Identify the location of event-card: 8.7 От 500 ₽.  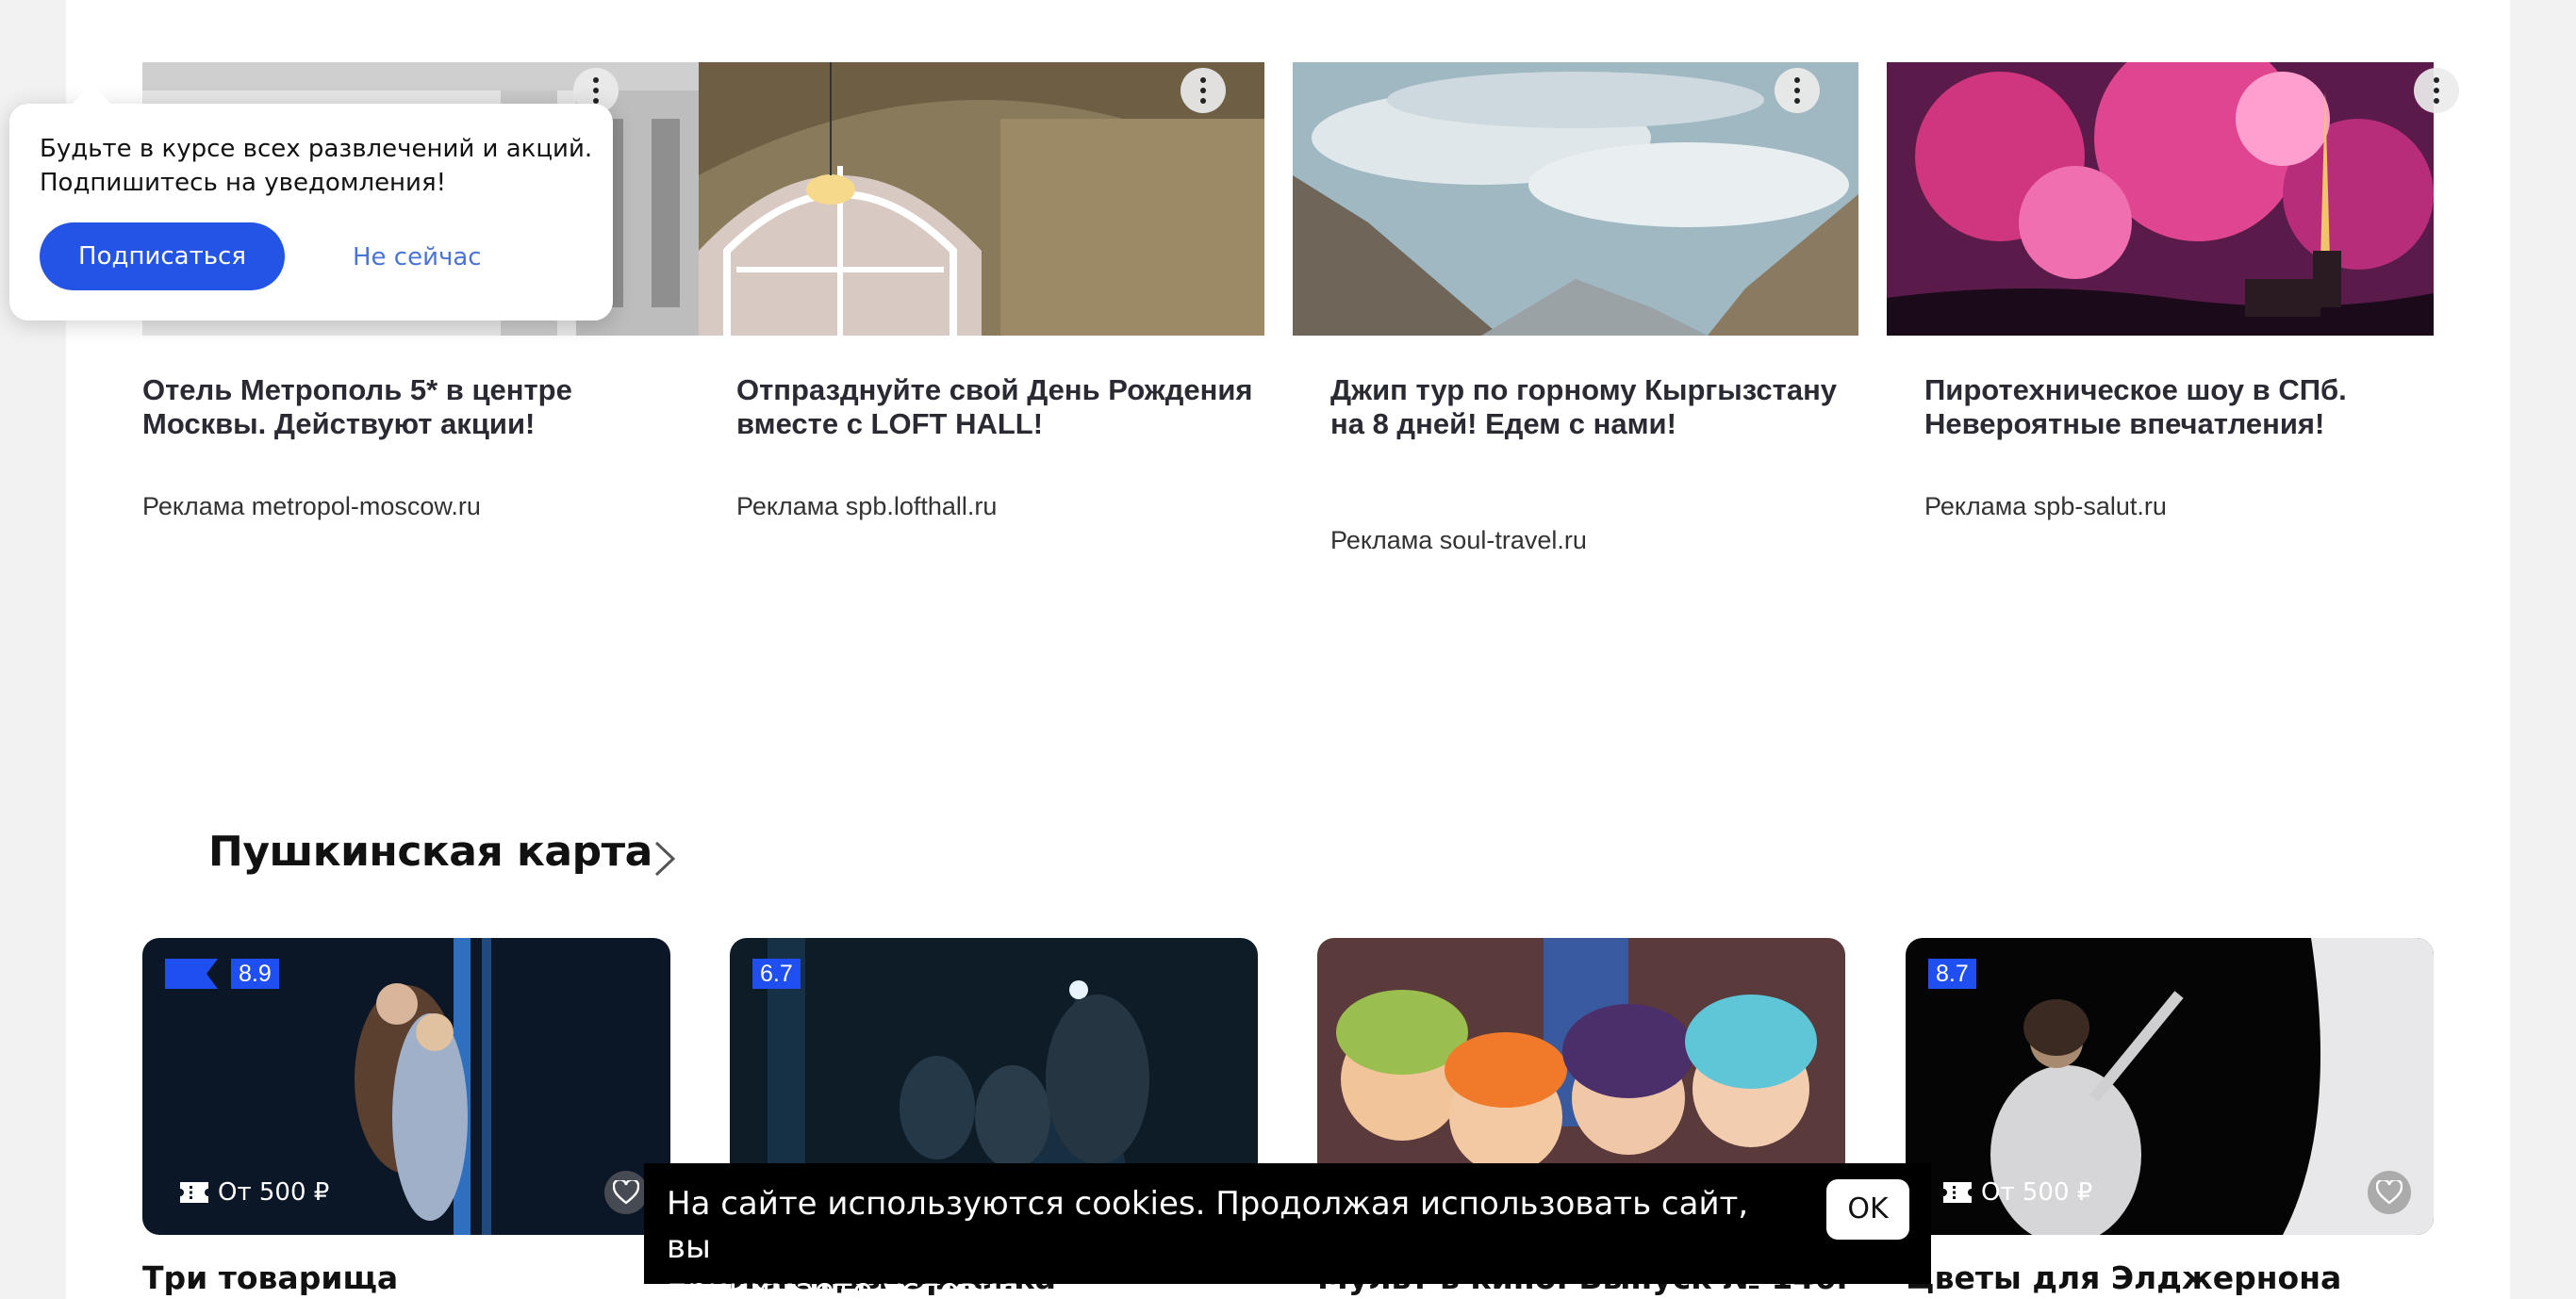
(2170, 1086).